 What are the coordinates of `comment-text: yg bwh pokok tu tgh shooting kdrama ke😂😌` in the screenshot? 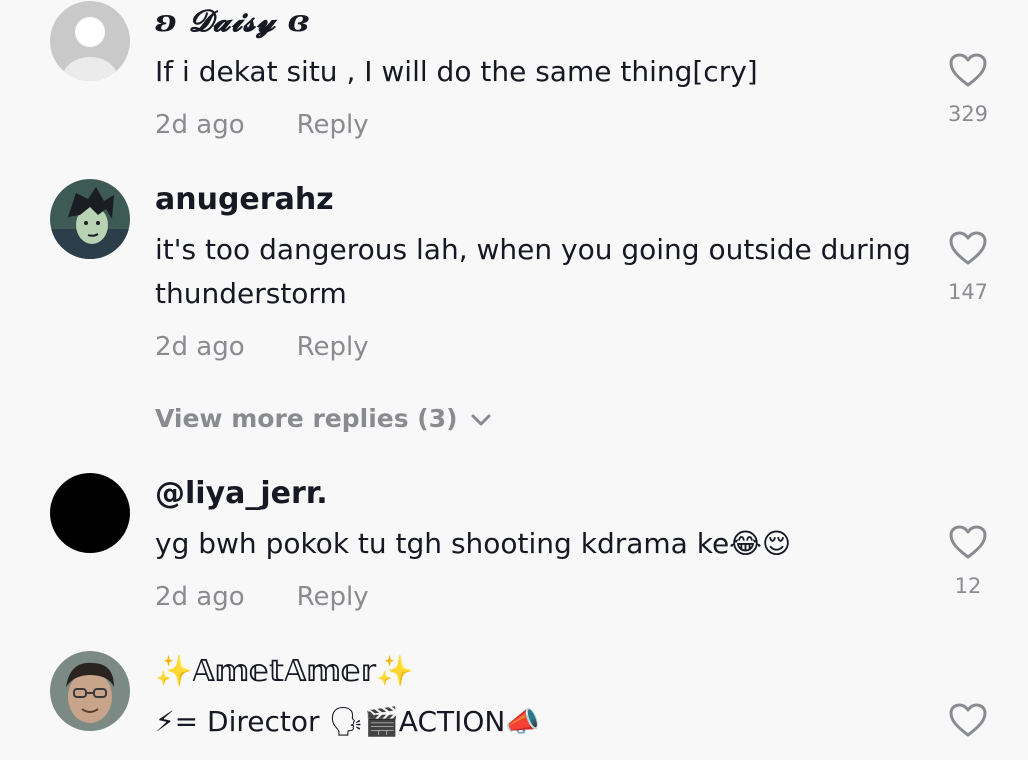 It's located at (473, 543).